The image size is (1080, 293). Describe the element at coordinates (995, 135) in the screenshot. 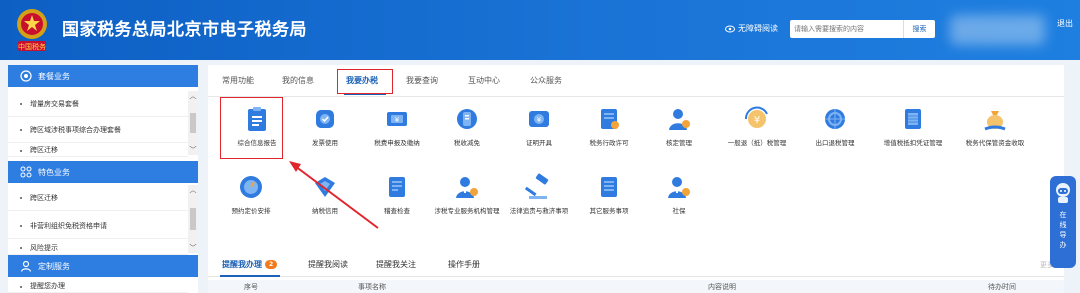

I see `function-custody-funds: 税务代保管资金收取` at that location.